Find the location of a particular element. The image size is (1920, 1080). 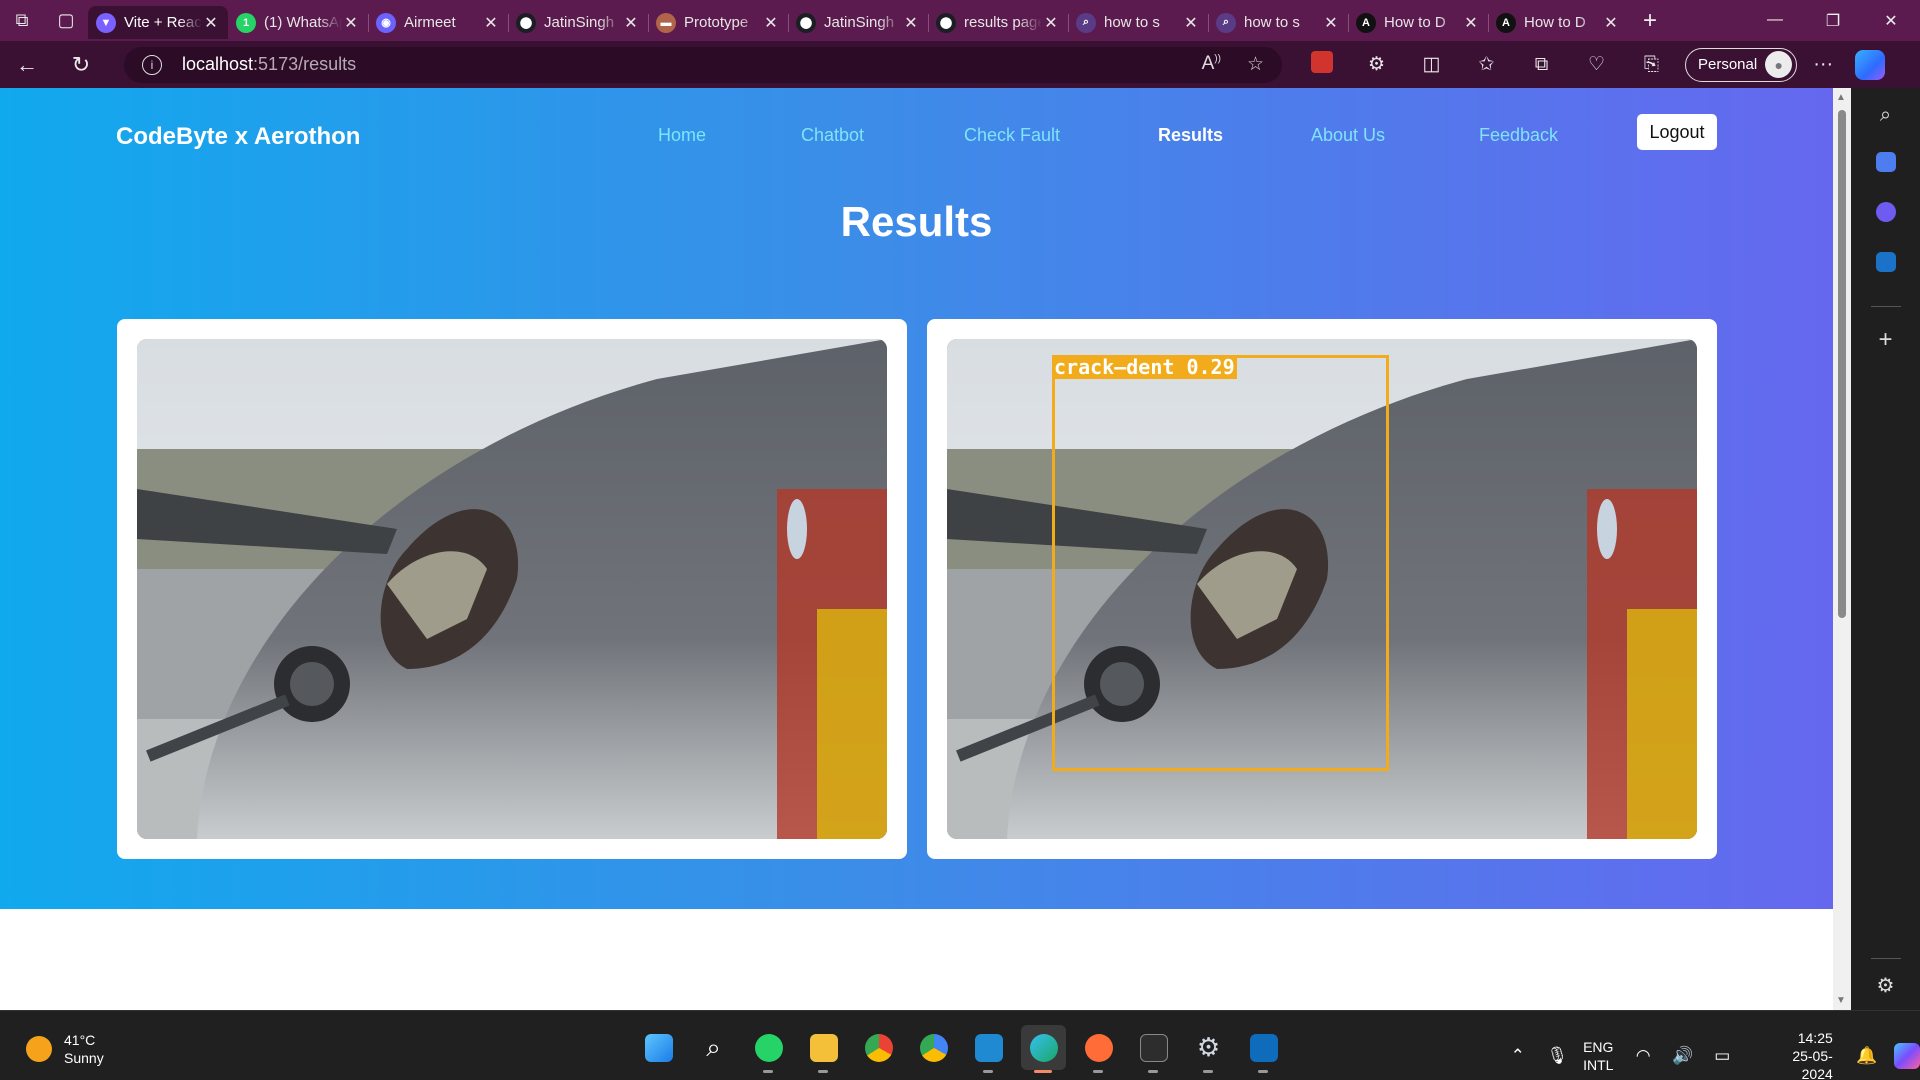

tab-title: How to D is located at coordinates (1555, 22).